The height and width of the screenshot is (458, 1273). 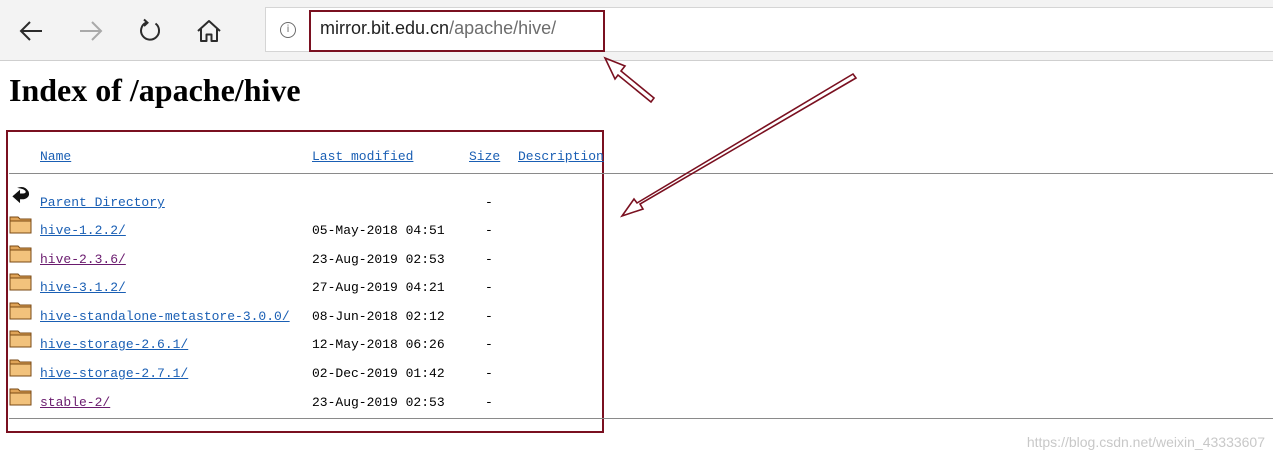 I want to click on last-modified-cell: 08-Jun-2018 02:12, so click(x=378, y=316).